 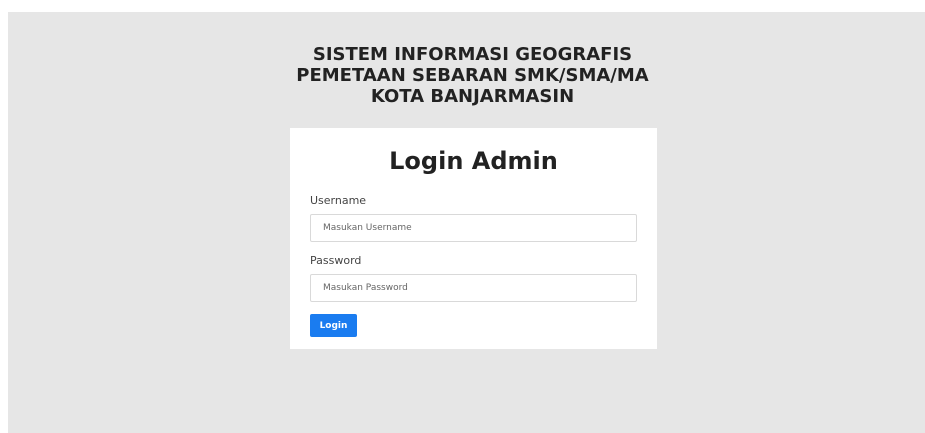 I want to click on app-title-line-3: KOTA BANJARMASIN, so click(x=472, y=96).